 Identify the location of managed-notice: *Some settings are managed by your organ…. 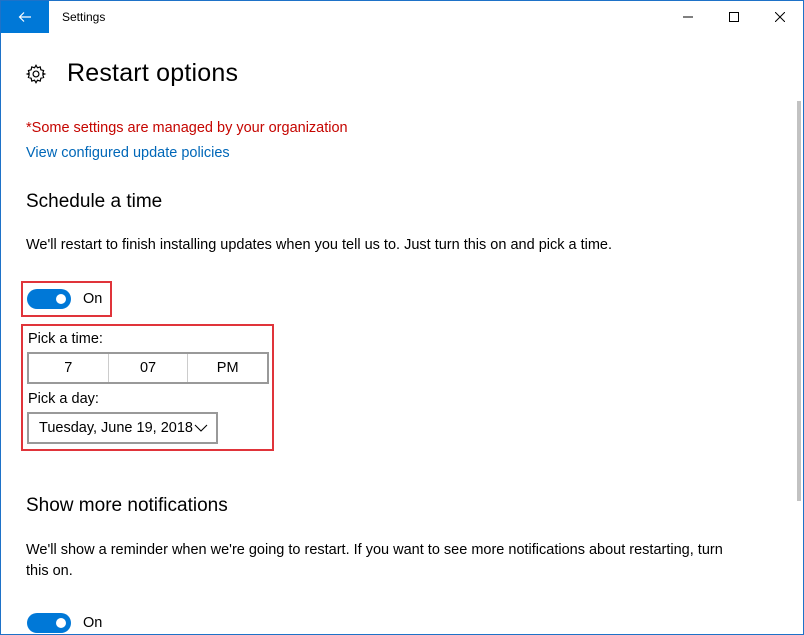
(187, 128).